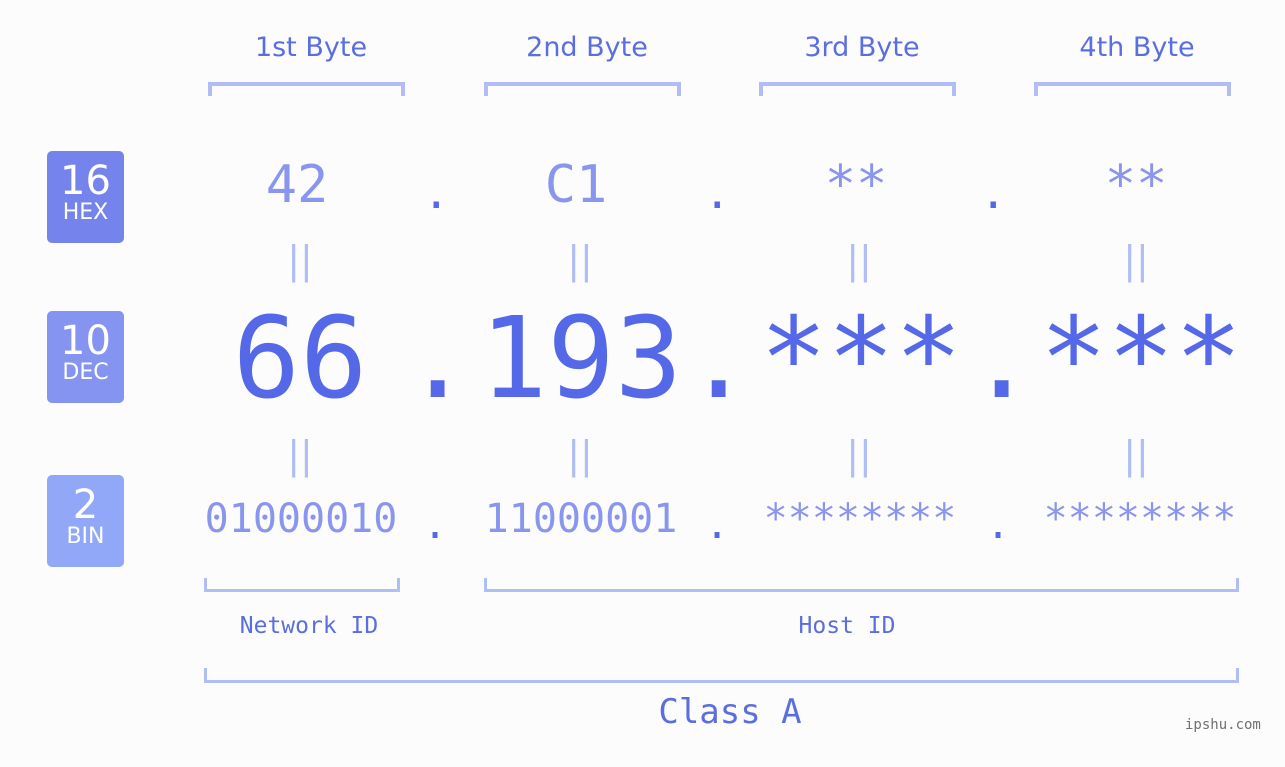 The width and height of the screenshot is (1285, 767). I want to click on bin-badge: 2 BIN, so click(85, 521).